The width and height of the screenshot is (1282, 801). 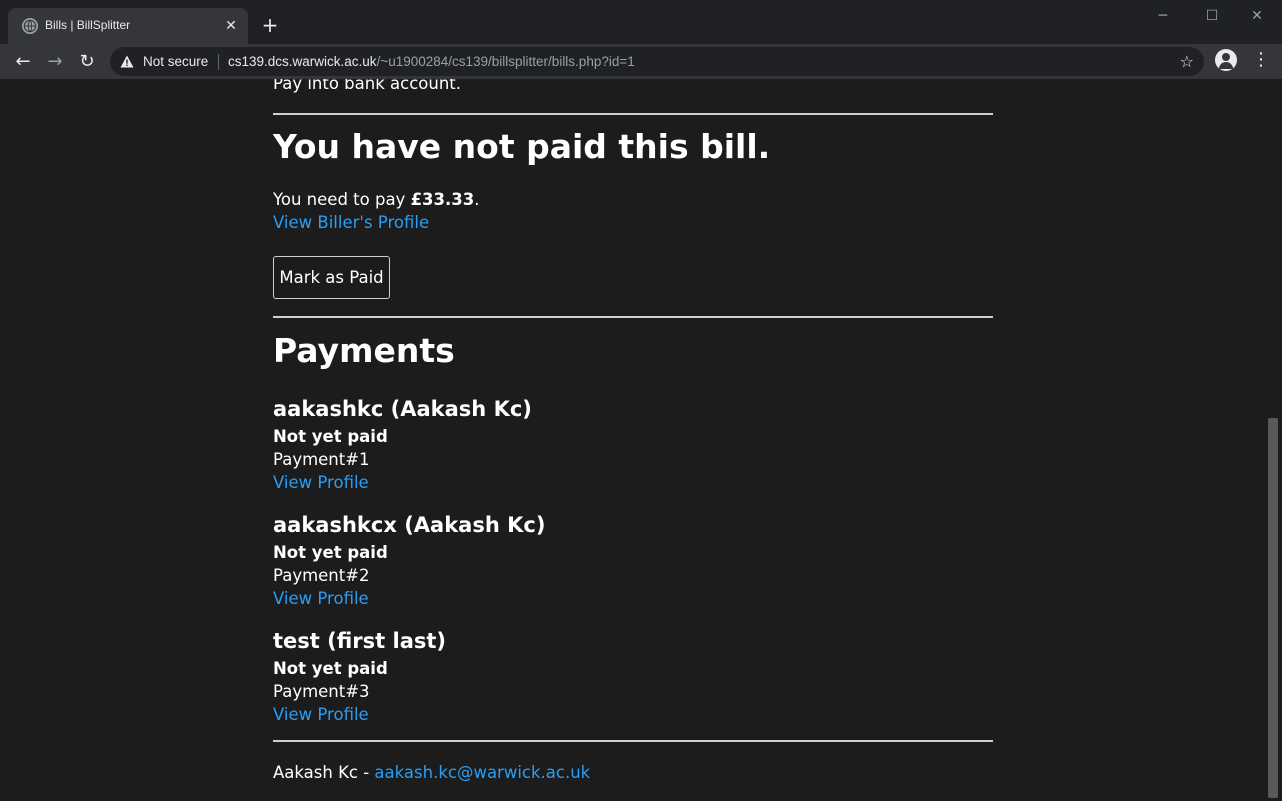 What do you see at coordinates (364, 350) in the screenshot?
I see `payments-heading: Payments` at bounding box center [364, 350].